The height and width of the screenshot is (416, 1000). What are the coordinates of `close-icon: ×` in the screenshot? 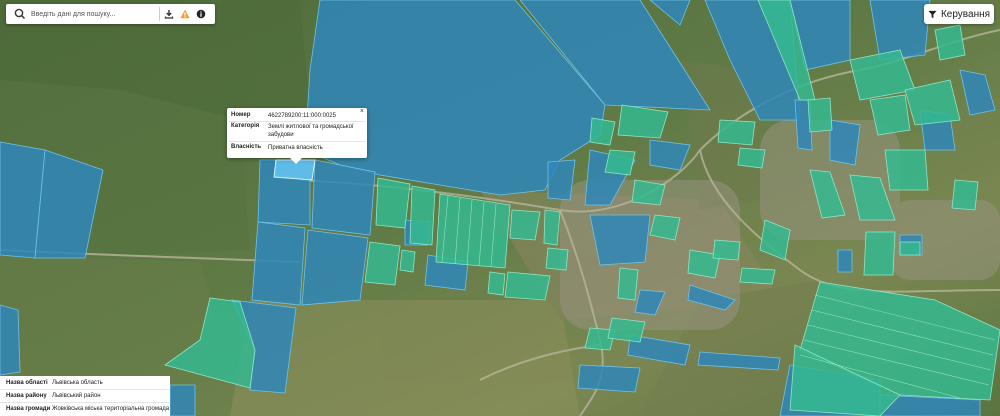 It's located at (362, 111).